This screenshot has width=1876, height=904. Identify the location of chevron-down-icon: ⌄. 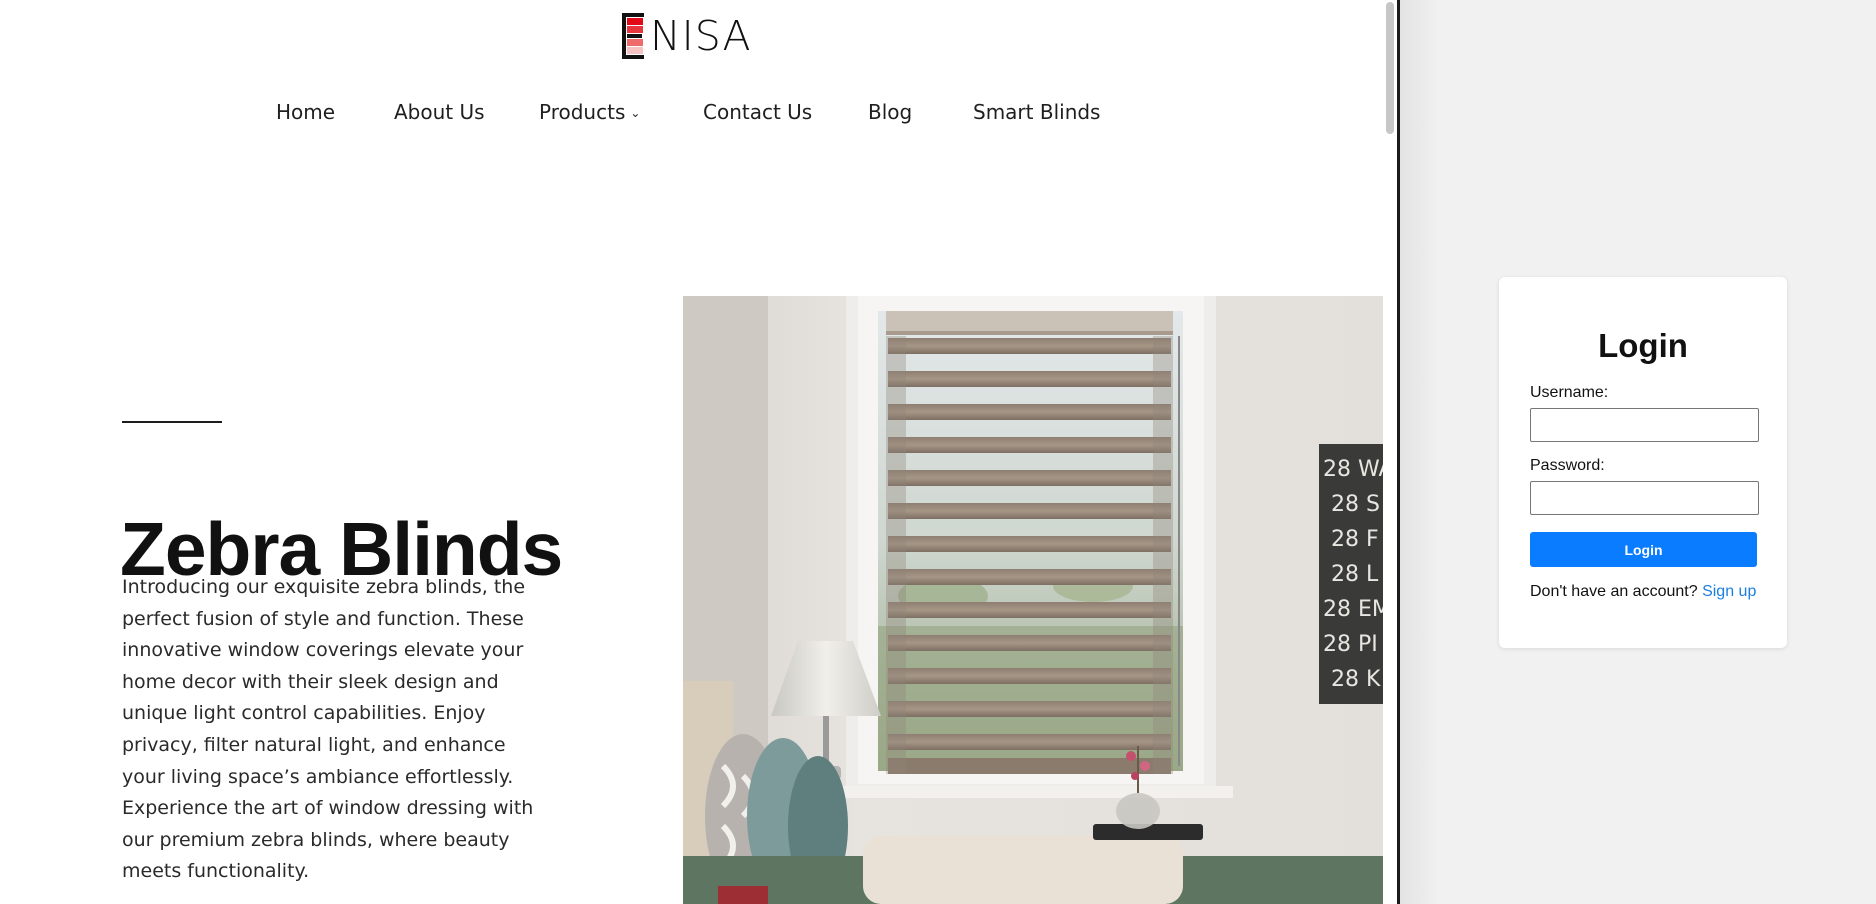
(635, 113).